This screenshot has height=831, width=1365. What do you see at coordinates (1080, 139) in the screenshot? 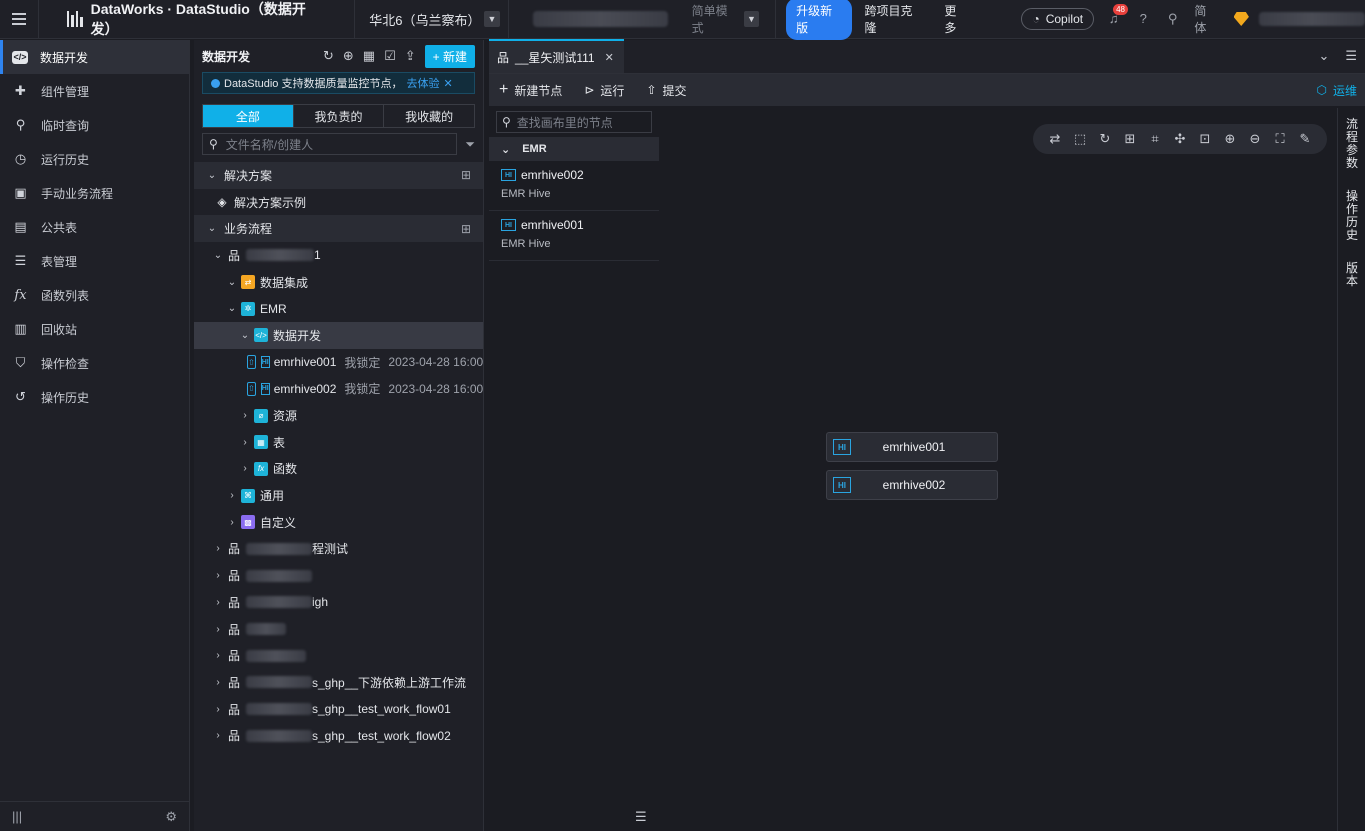
I see `select-box-icon: ⬚` at bounding box center [1080, 139].